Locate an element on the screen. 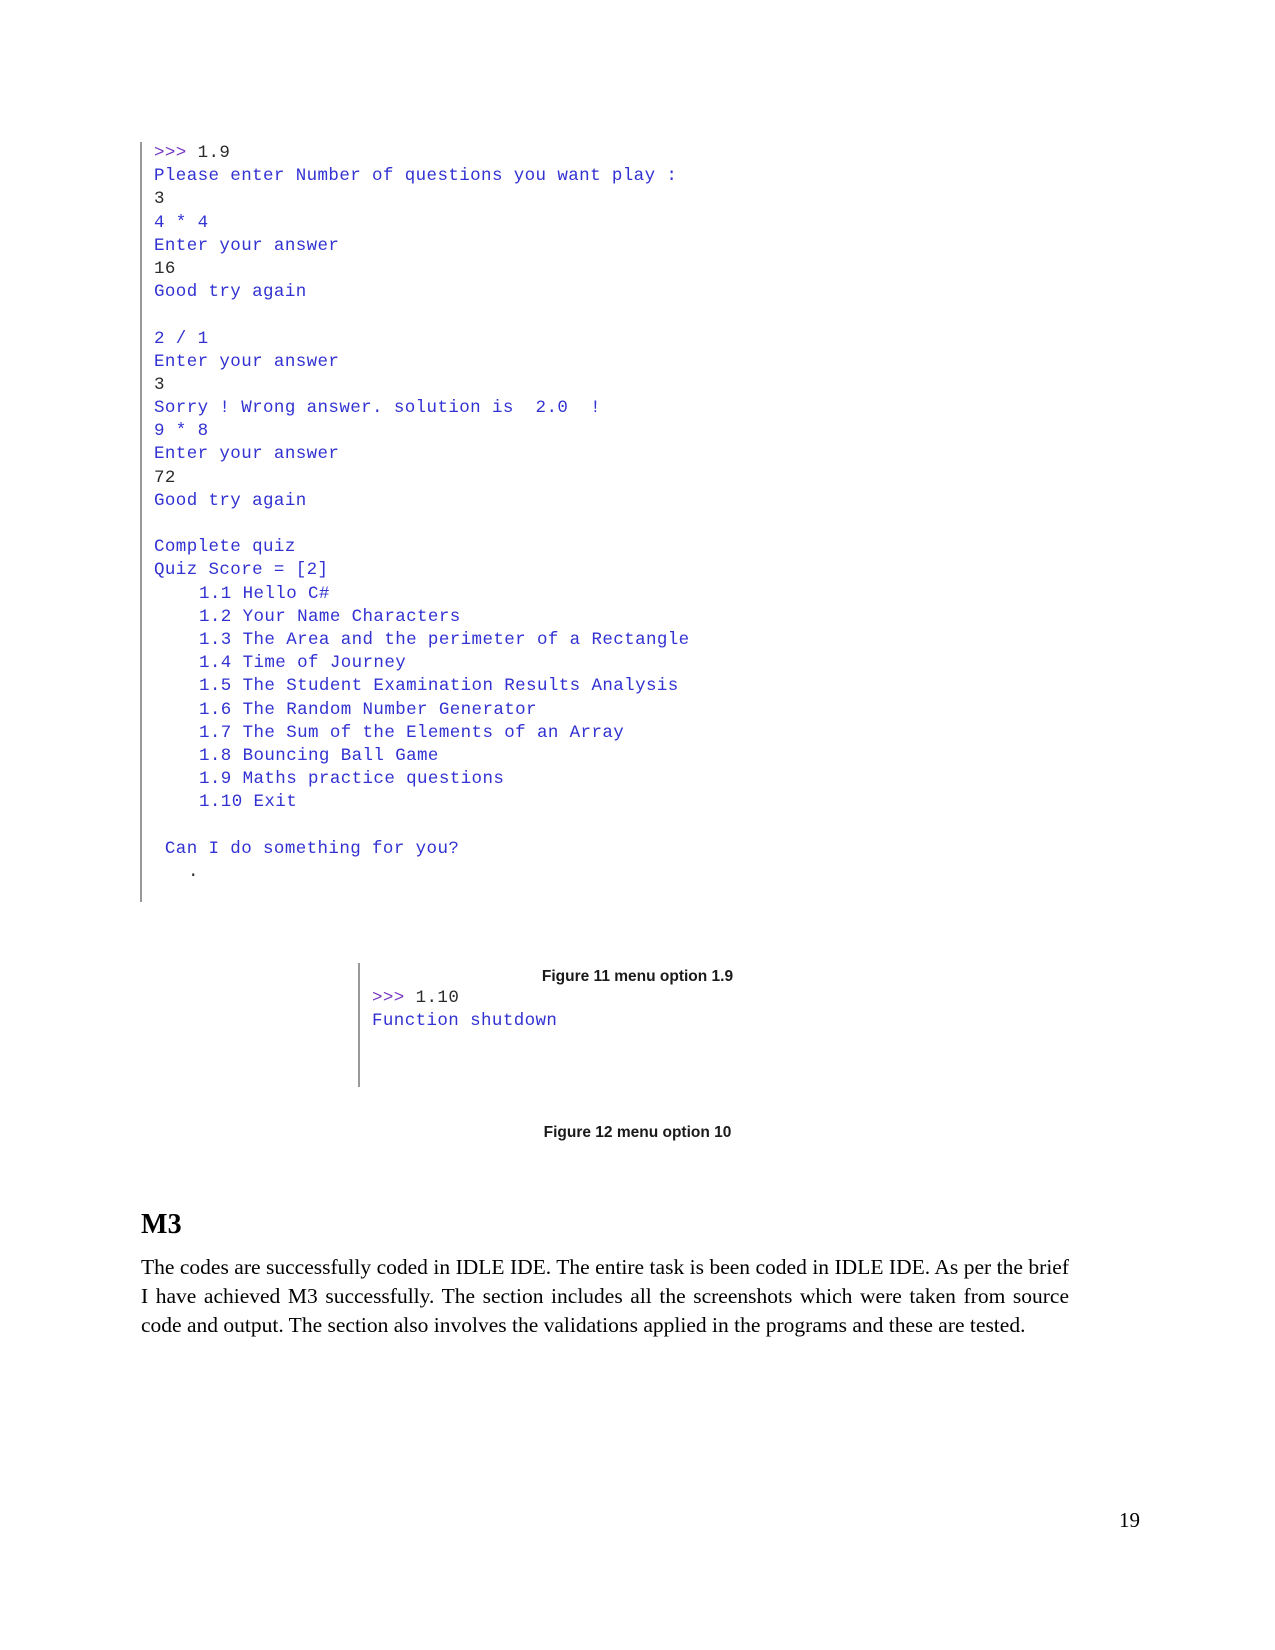  program-output: Function shutdown is located at coordinates (465, 1021).